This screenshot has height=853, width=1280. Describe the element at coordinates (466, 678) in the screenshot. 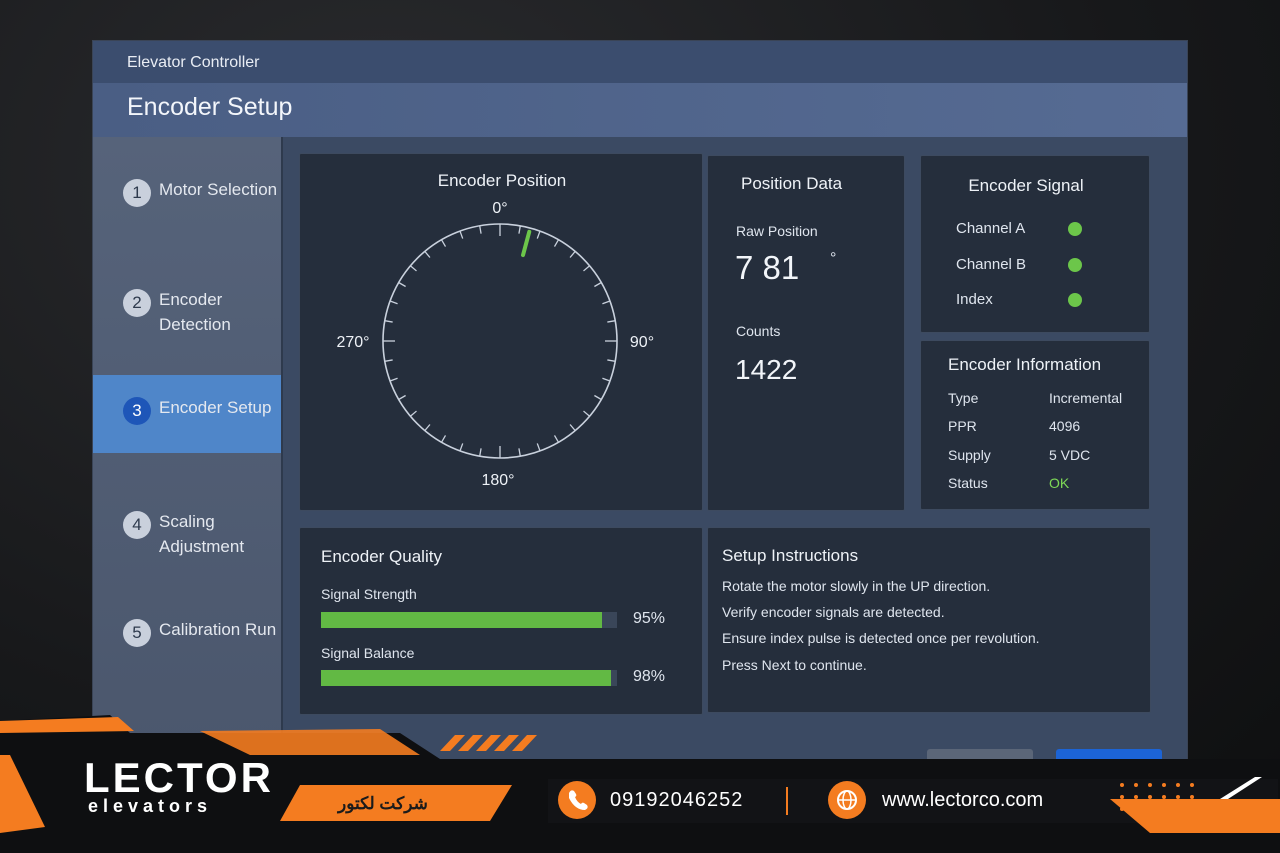

I see `signal-balance-fill` at that location.